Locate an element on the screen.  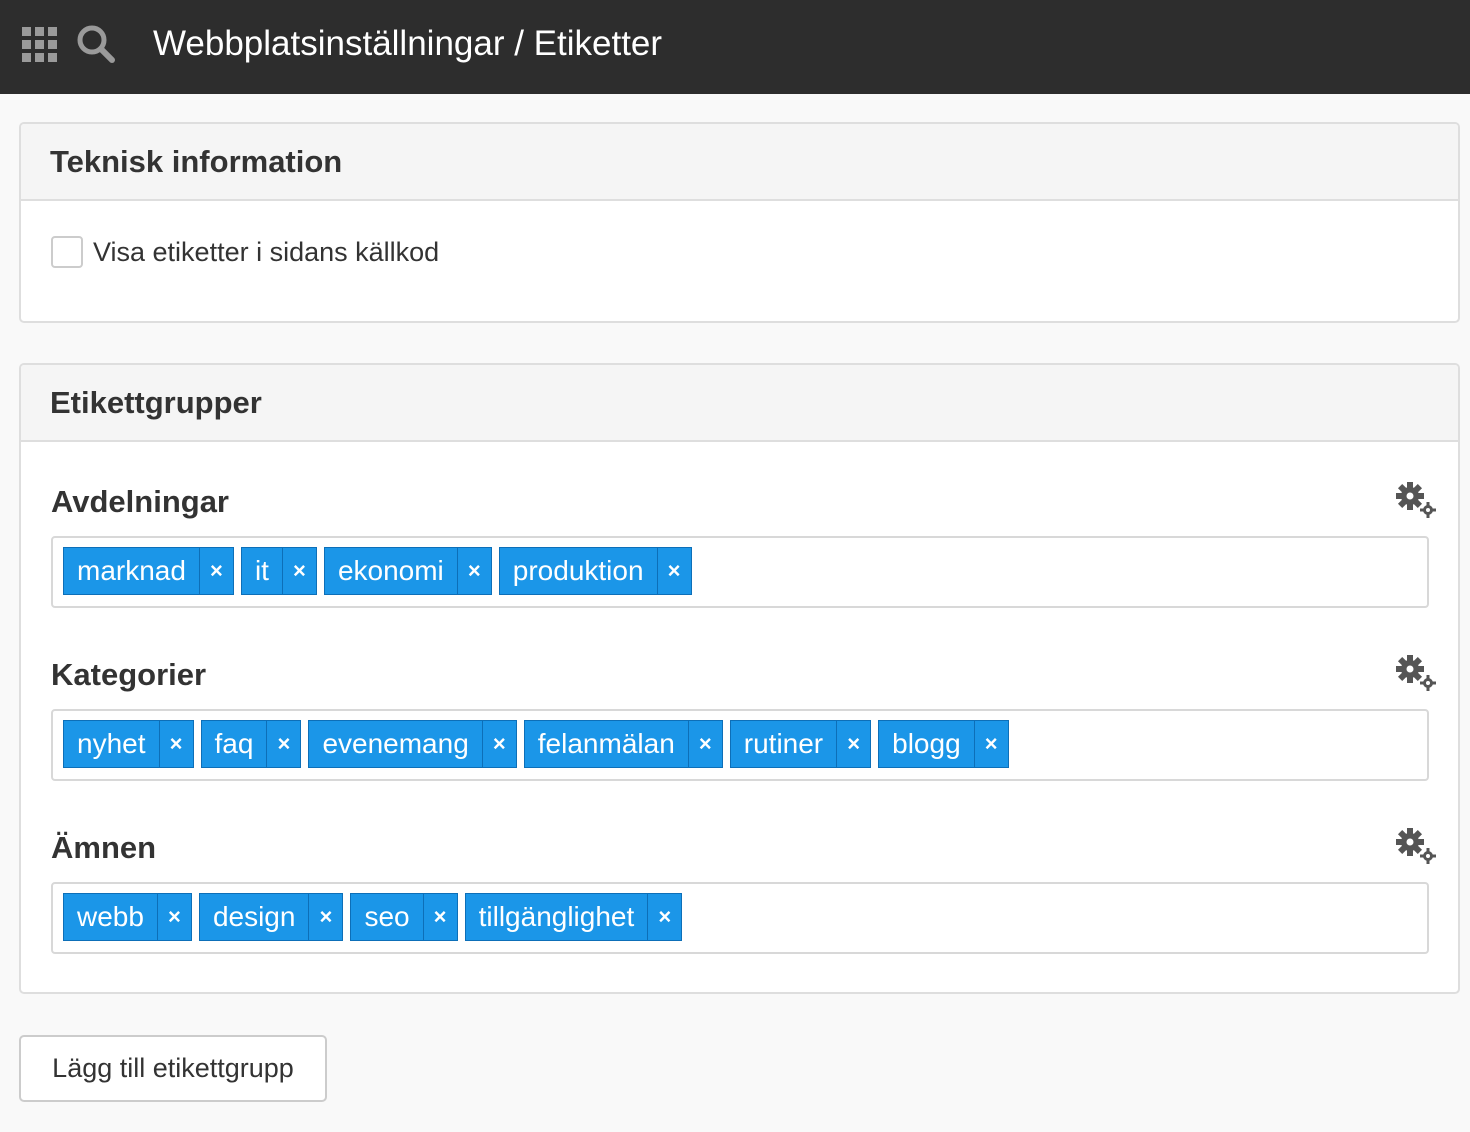
panel-title: Etikettgrupper is located at coordinates (156, 402).